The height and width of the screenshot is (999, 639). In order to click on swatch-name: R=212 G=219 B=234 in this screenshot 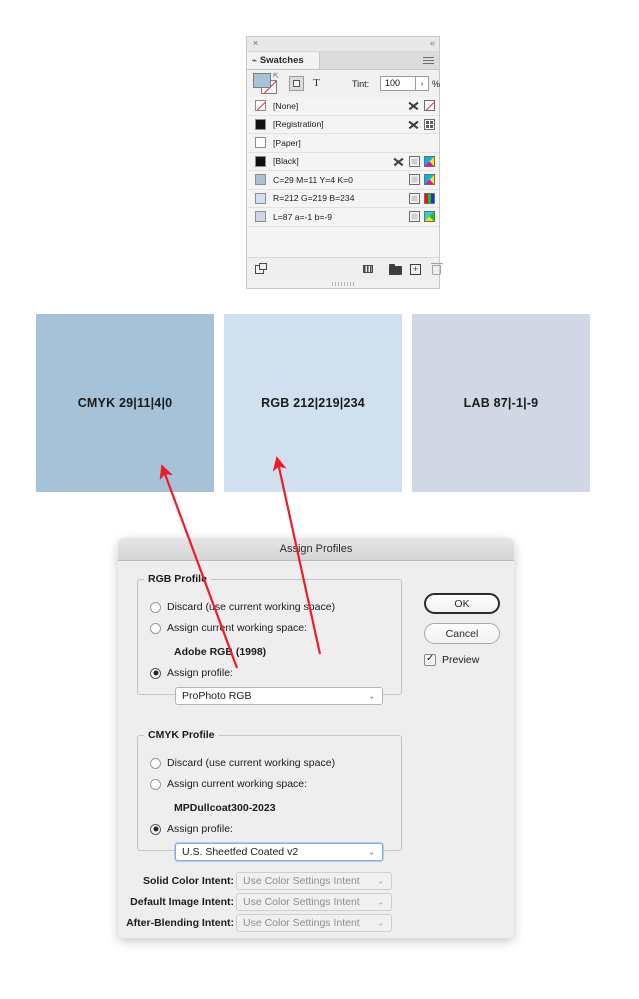, I will do `click(314, 198)`.